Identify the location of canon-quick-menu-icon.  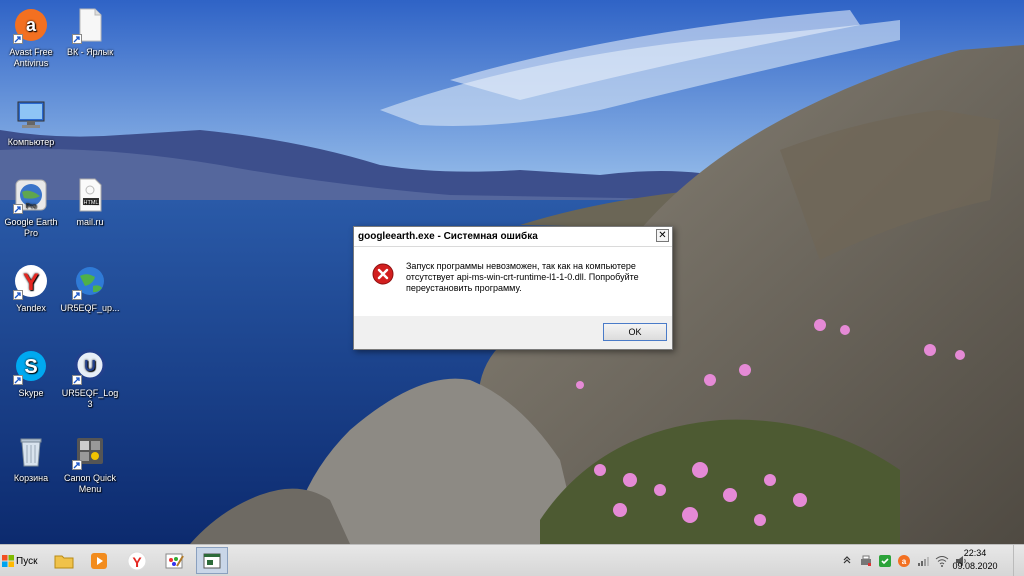
(90, 451).